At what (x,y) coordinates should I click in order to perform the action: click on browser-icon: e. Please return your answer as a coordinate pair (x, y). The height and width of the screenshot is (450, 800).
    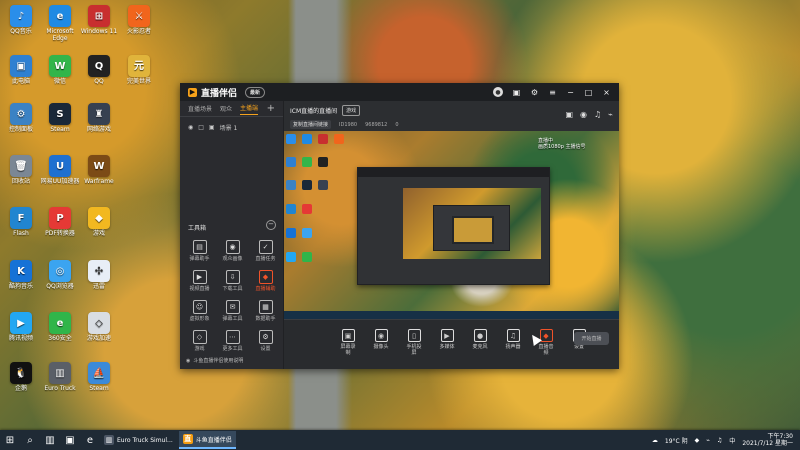
    Looking at the image, I should click on (90, 440).